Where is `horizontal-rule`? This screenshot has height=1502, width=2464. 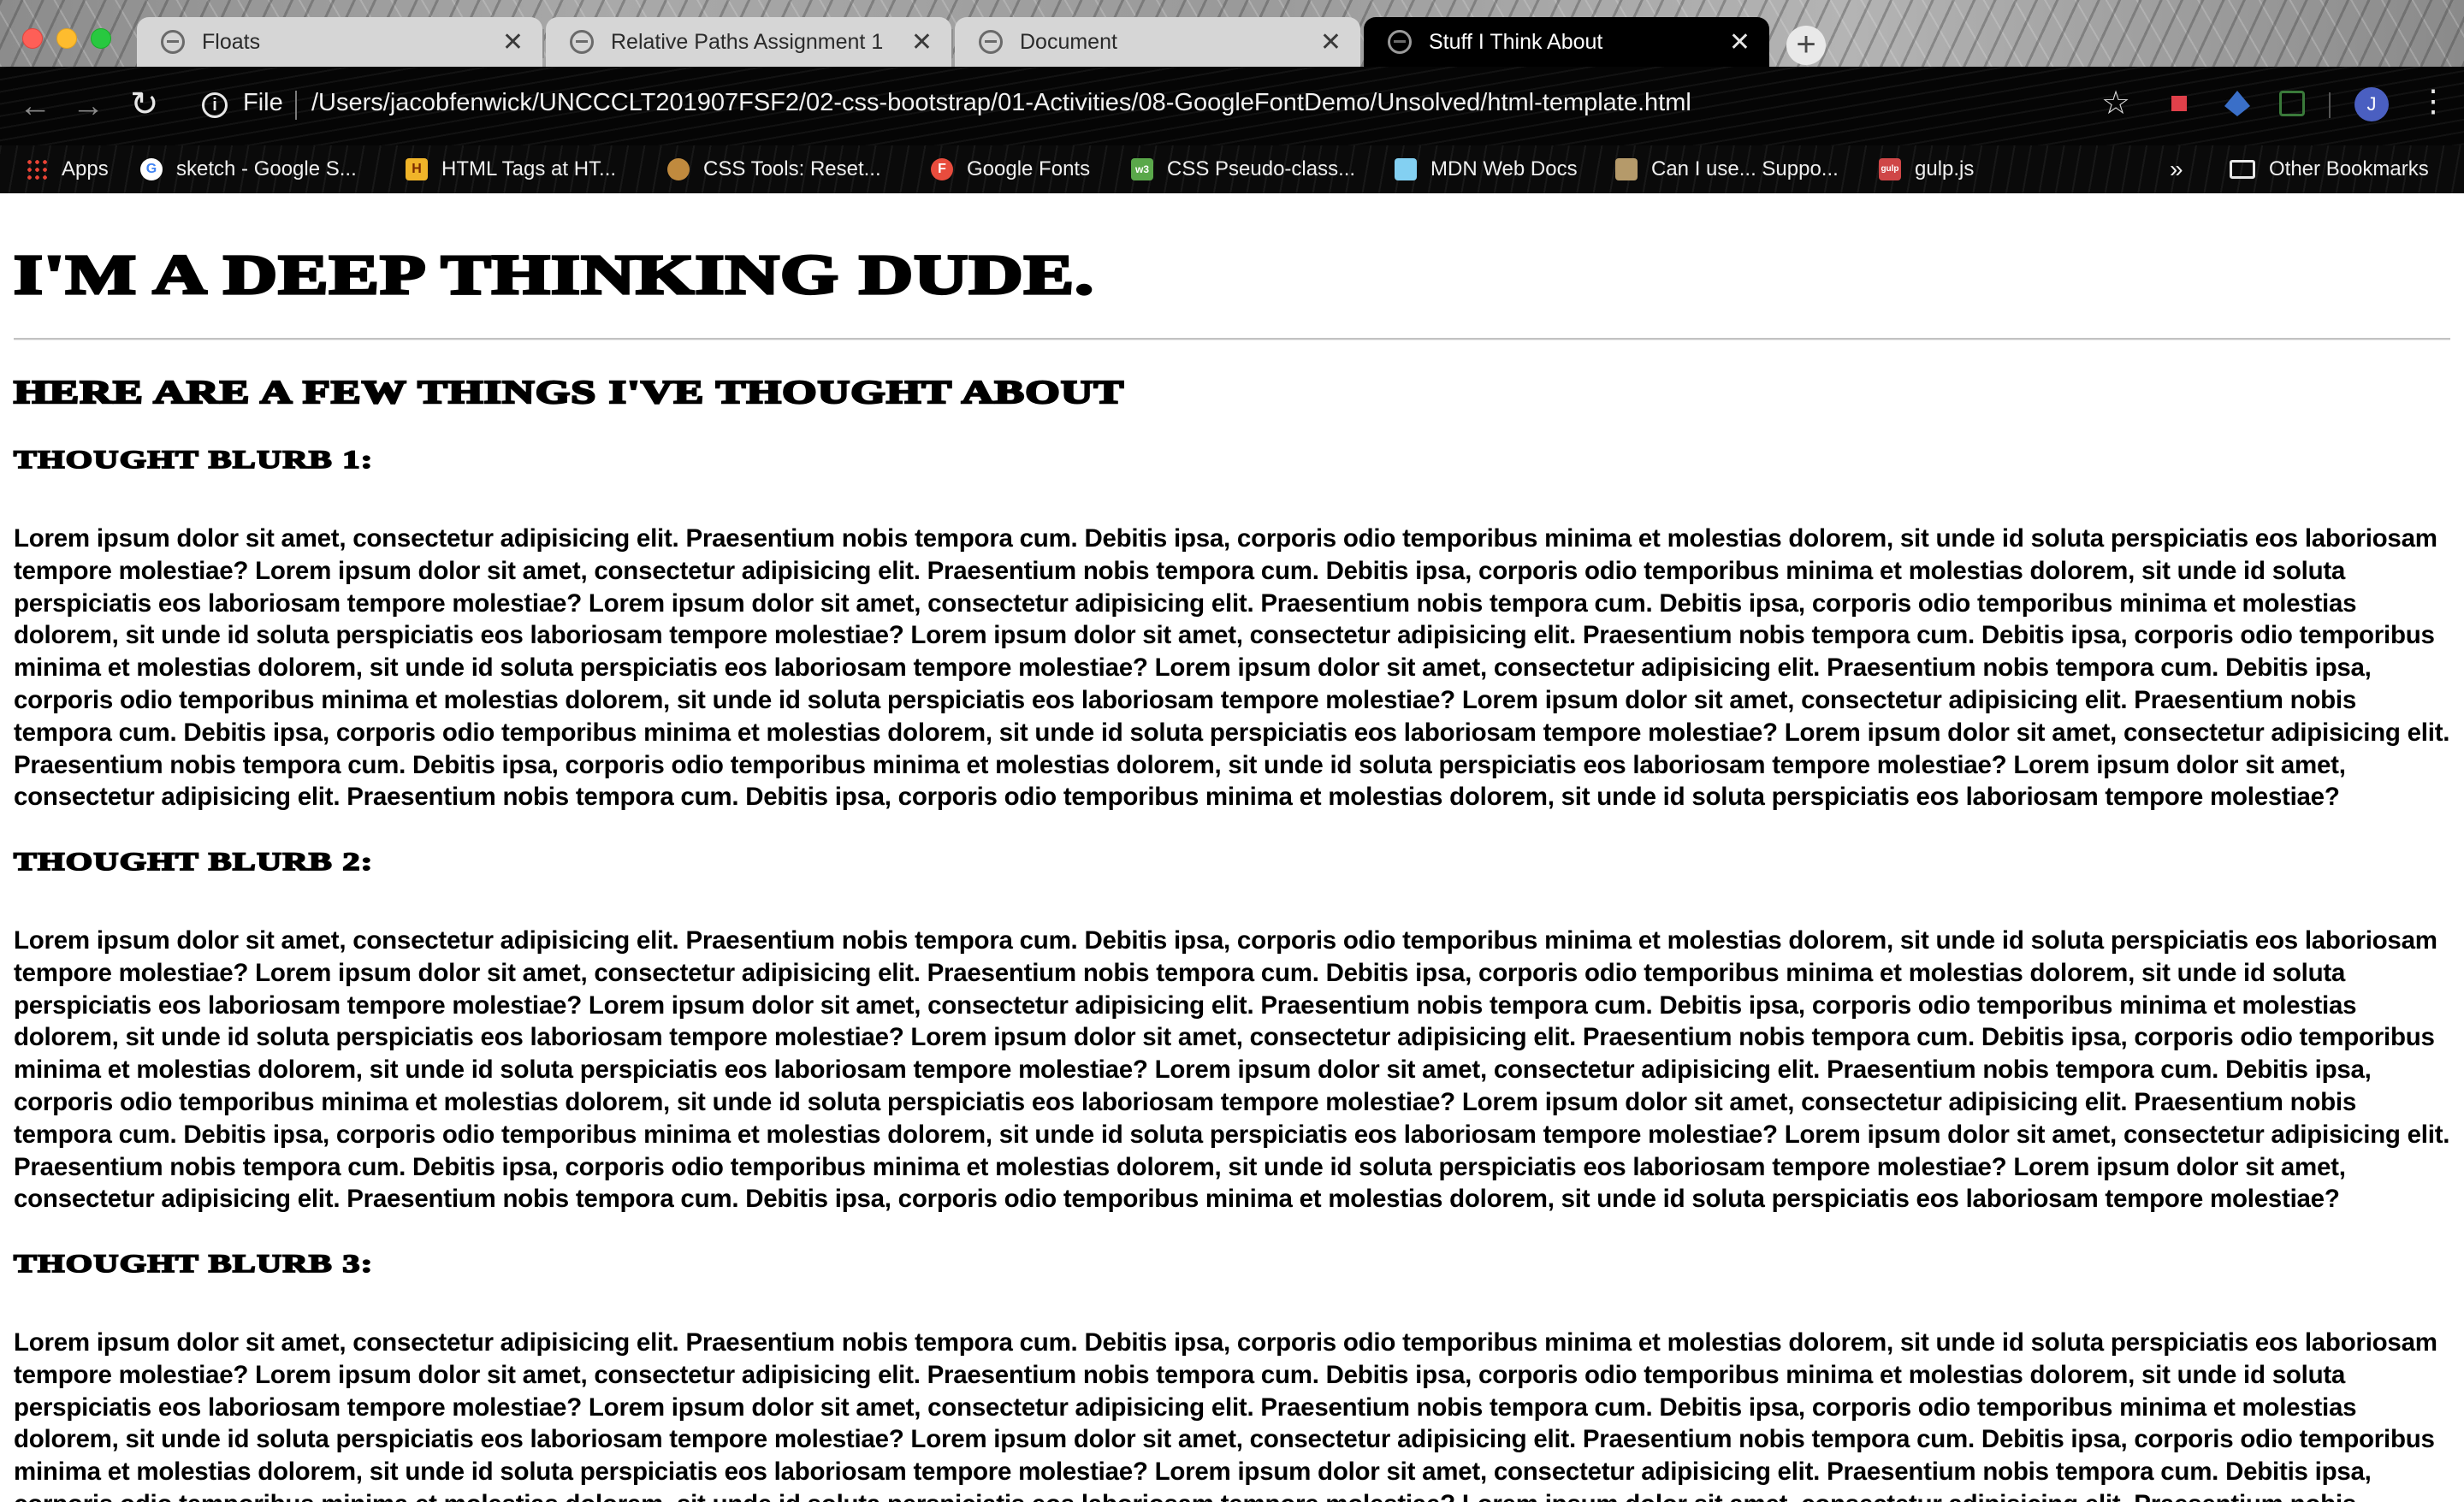 horizontal-rule is located at coordinates (1232, 339).